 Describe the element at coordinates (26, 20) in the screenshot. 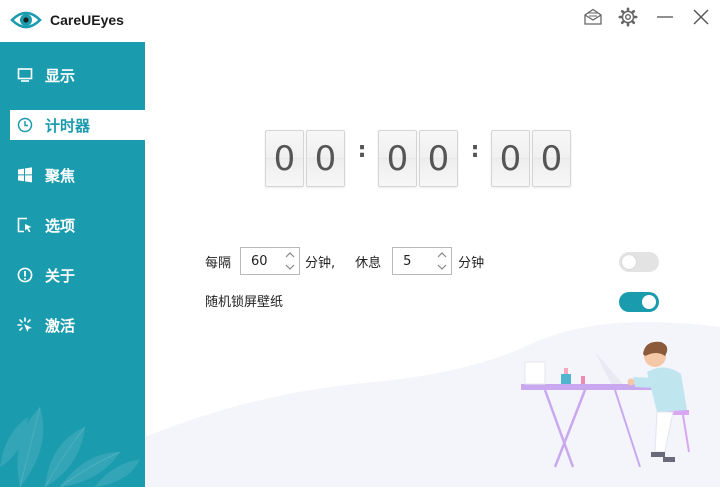

I see `eye-icon` at that location.